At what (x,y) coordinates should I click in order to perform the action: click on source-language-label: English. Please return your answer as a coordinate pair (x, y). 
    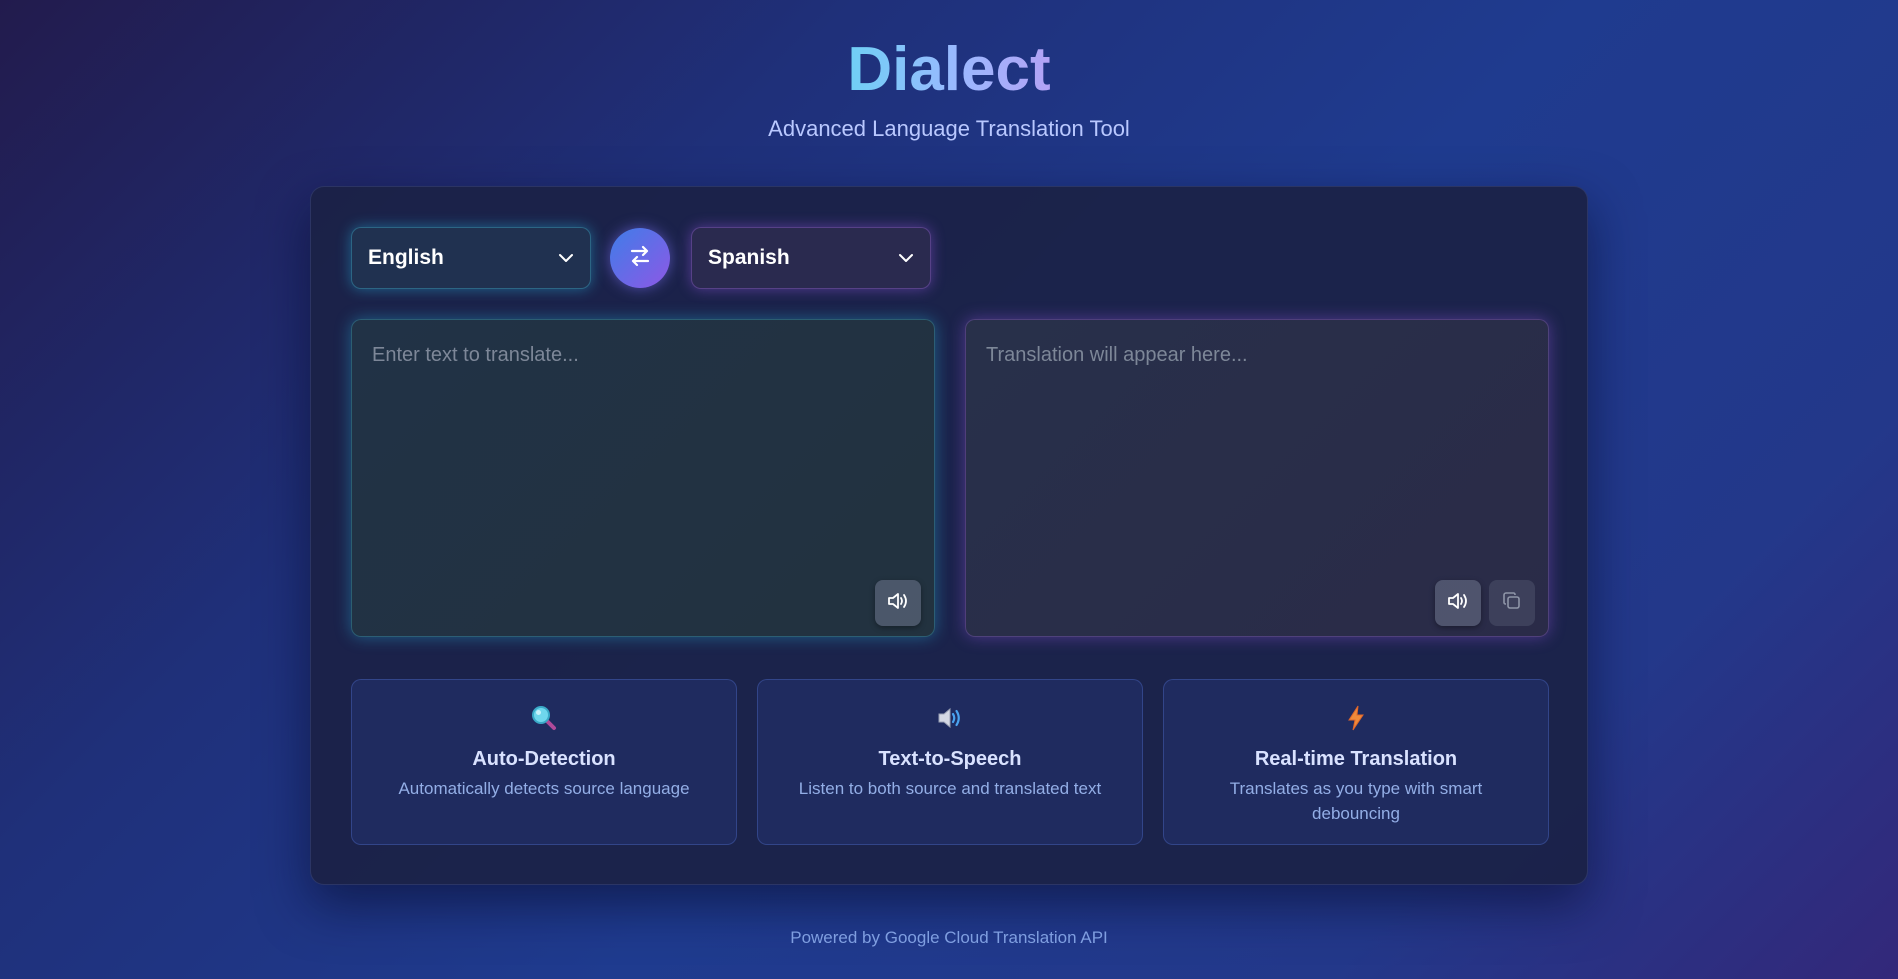
    Looking at the image, I should click on (406, 257).